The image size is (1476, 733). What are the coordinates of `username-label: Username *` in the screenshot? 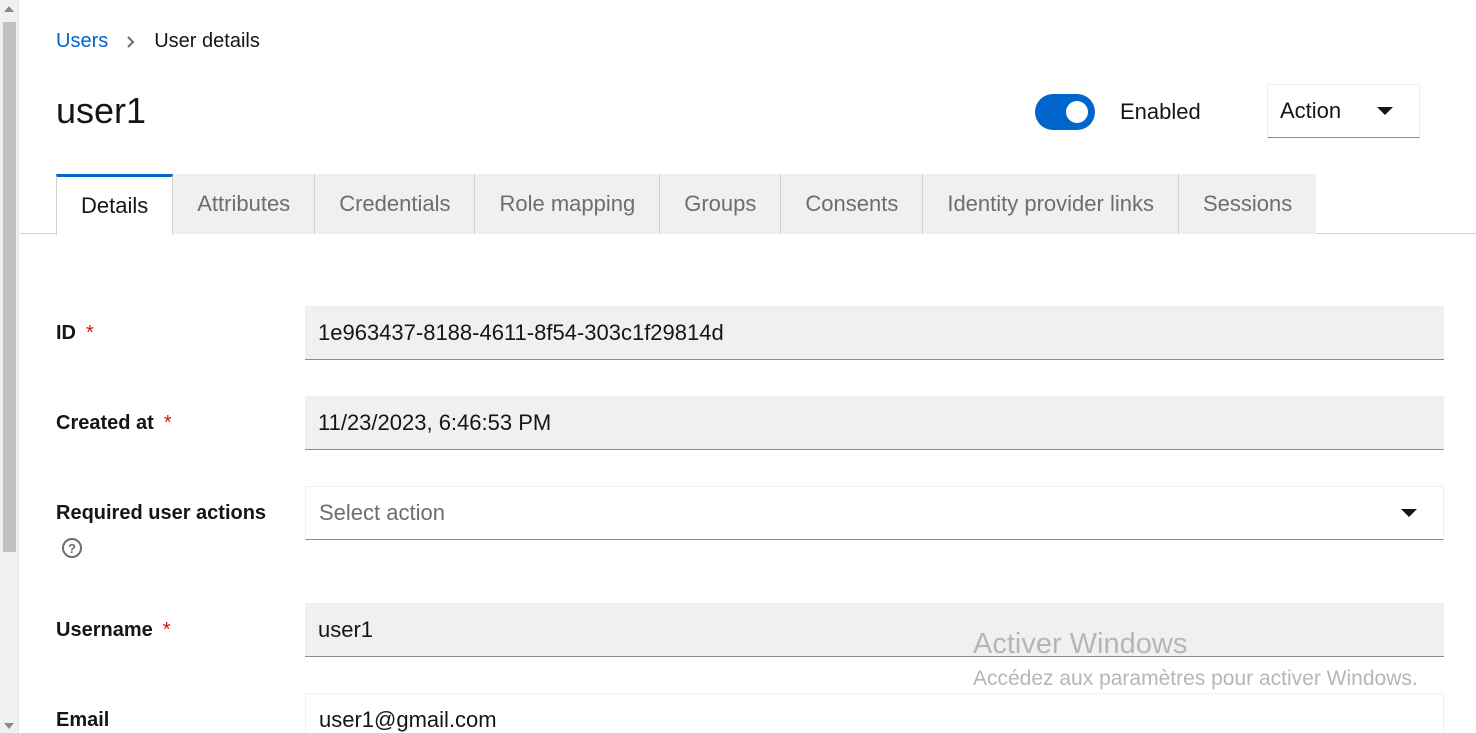 It's located at (113, 630).